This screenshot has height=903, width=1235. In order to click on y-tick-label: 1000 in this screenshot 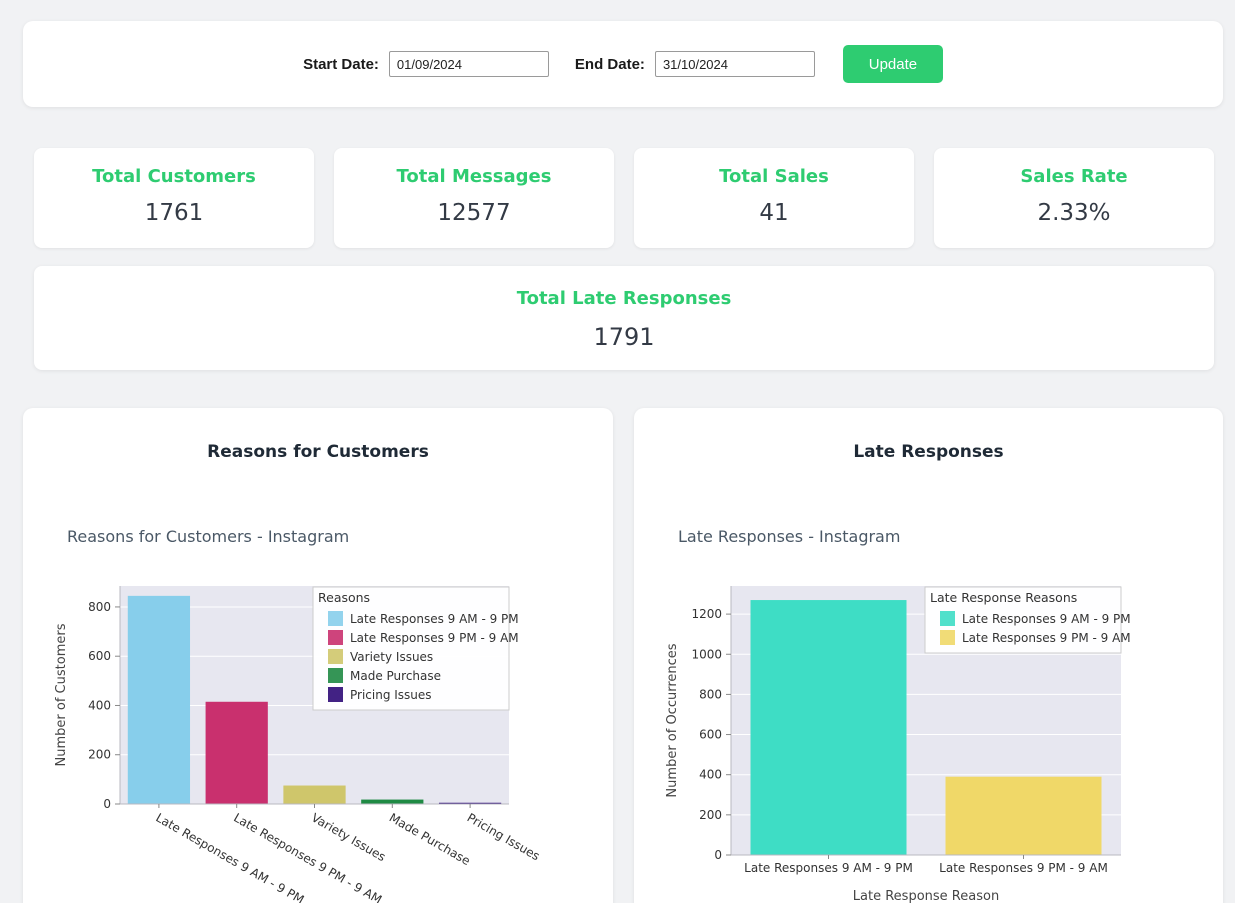, I will do `click(706, 654)`.